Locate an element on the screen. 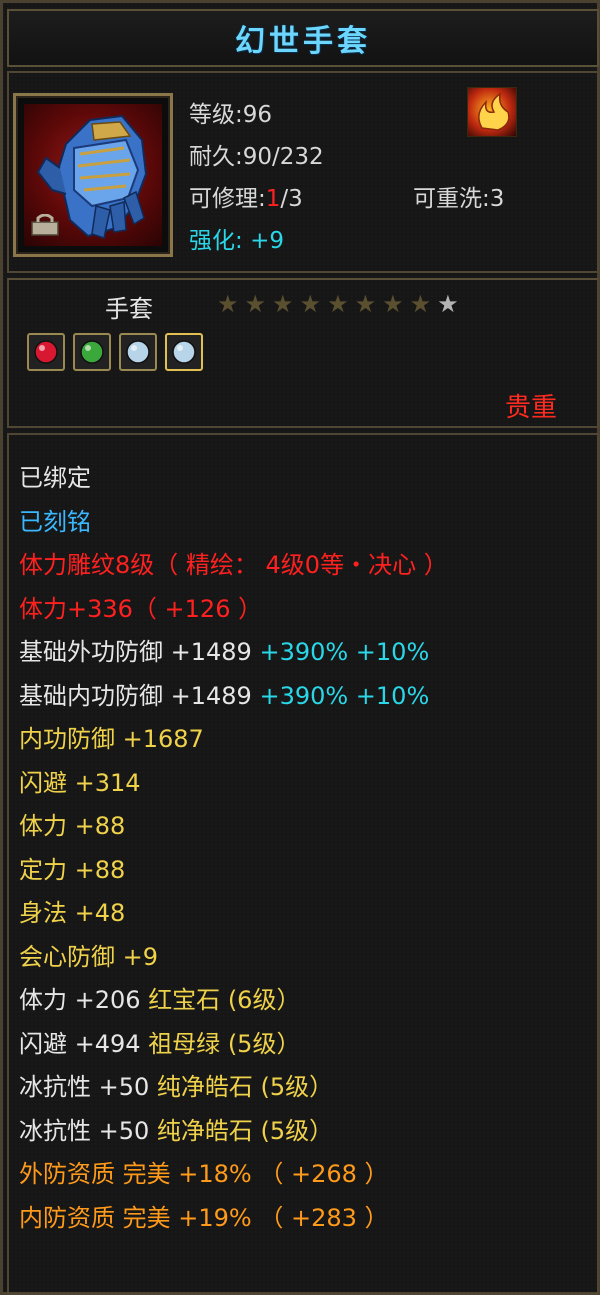  attribute-text: 已绑定 is located at coordinates (55, 478).